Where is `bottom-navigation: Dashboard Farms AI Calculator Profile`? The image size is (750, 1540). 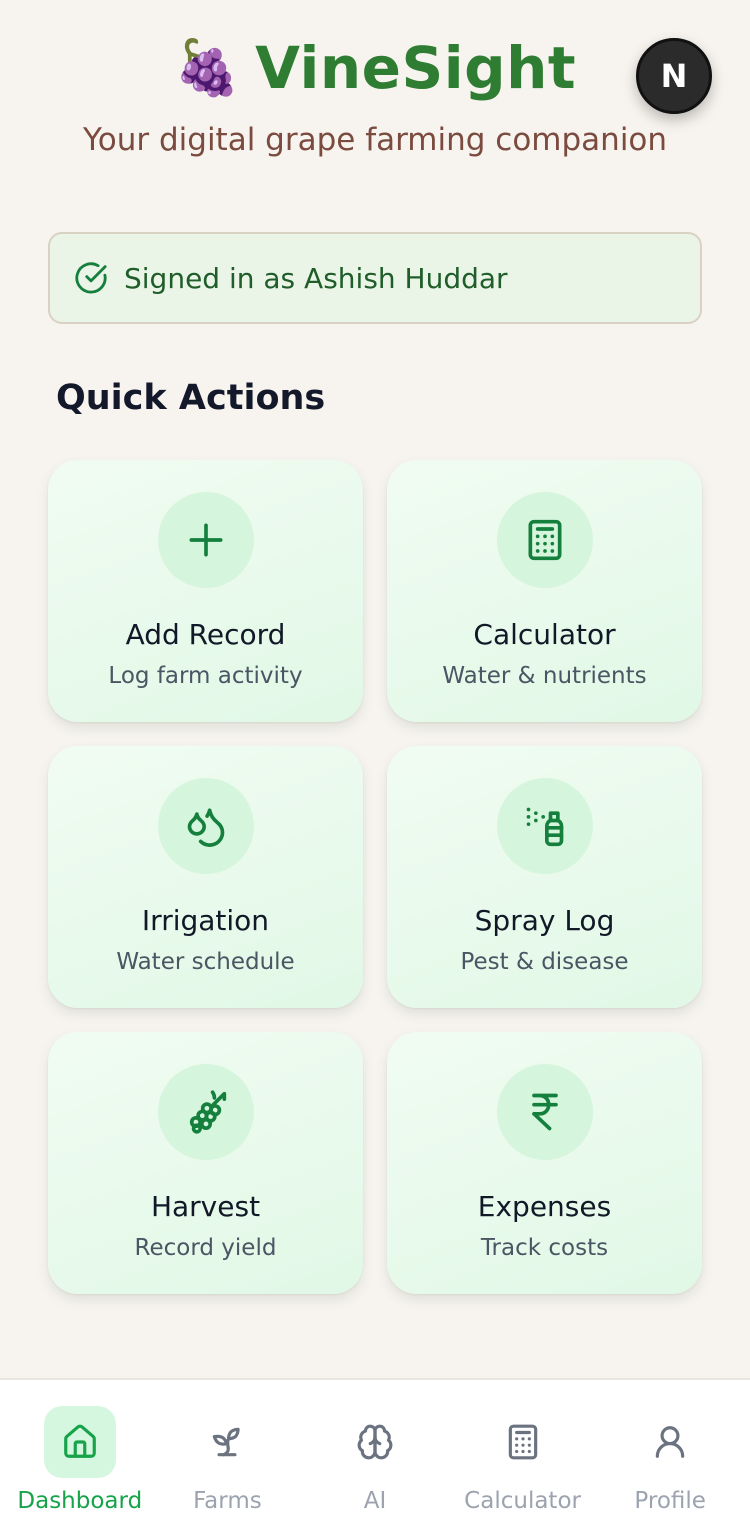
bottom-navigation: Dashboard Farms AI Calculator Profile is located at coordinates (375, 1459).